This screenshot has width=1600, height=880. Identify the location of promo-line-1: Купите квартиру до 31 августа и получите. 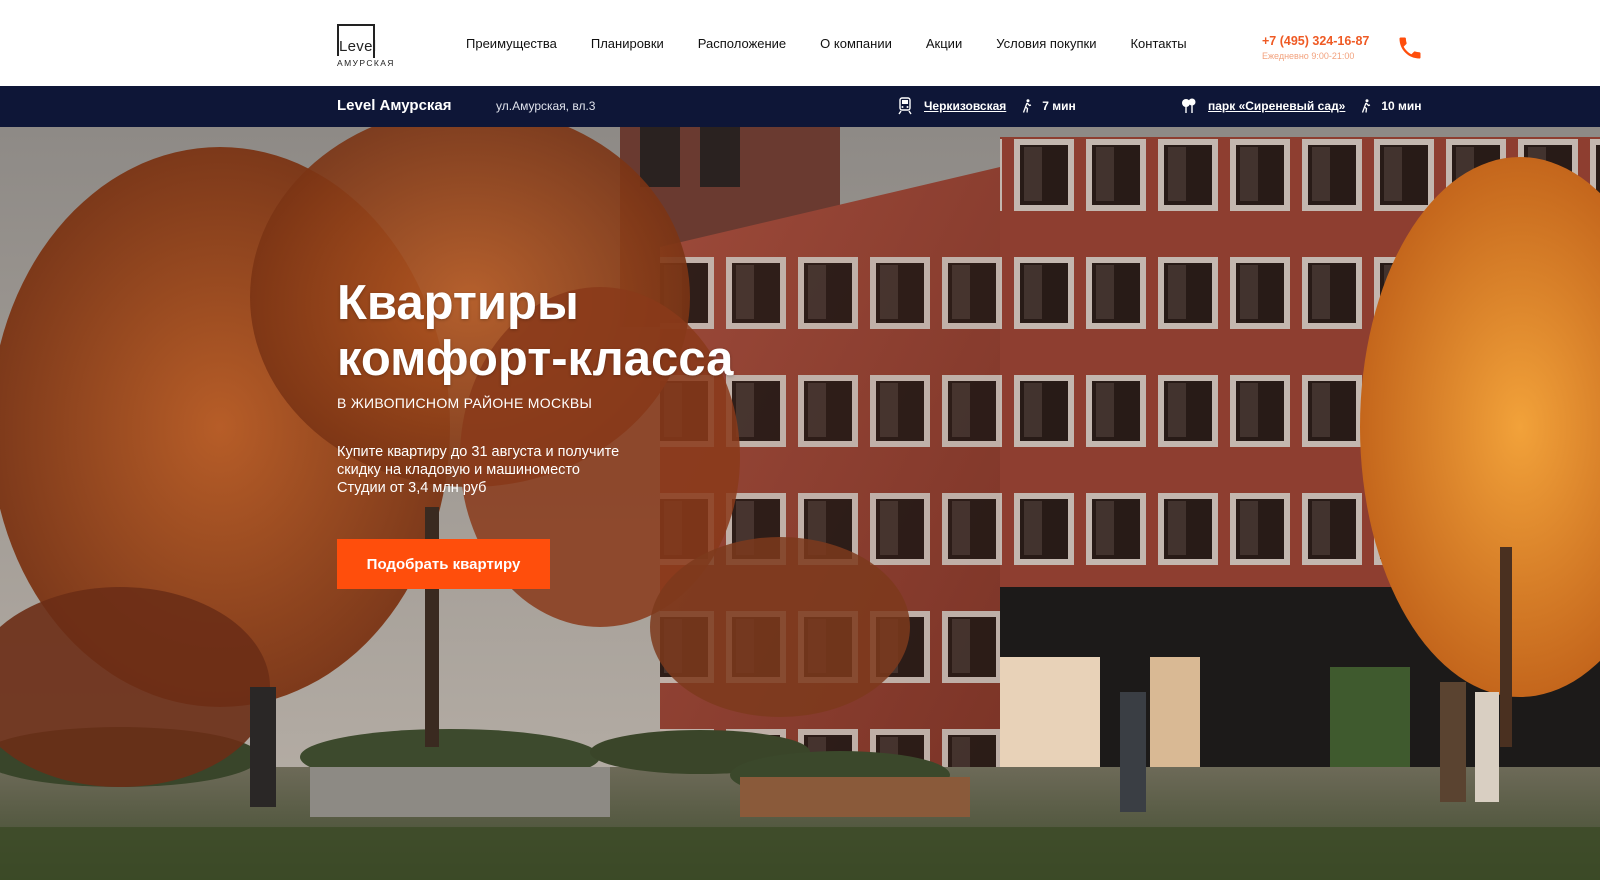
(478, 452).